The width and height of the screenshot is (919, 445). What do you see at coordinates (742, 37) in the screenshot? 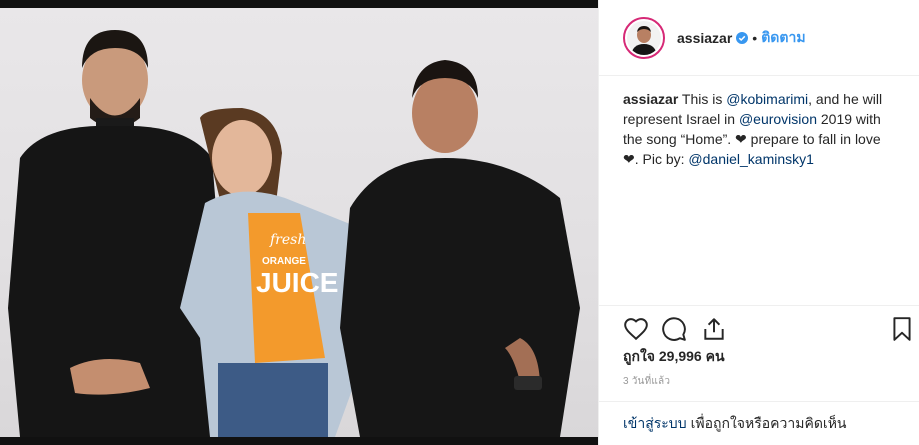
I see `verified-badge-icon` at bounding box center [742, 37].